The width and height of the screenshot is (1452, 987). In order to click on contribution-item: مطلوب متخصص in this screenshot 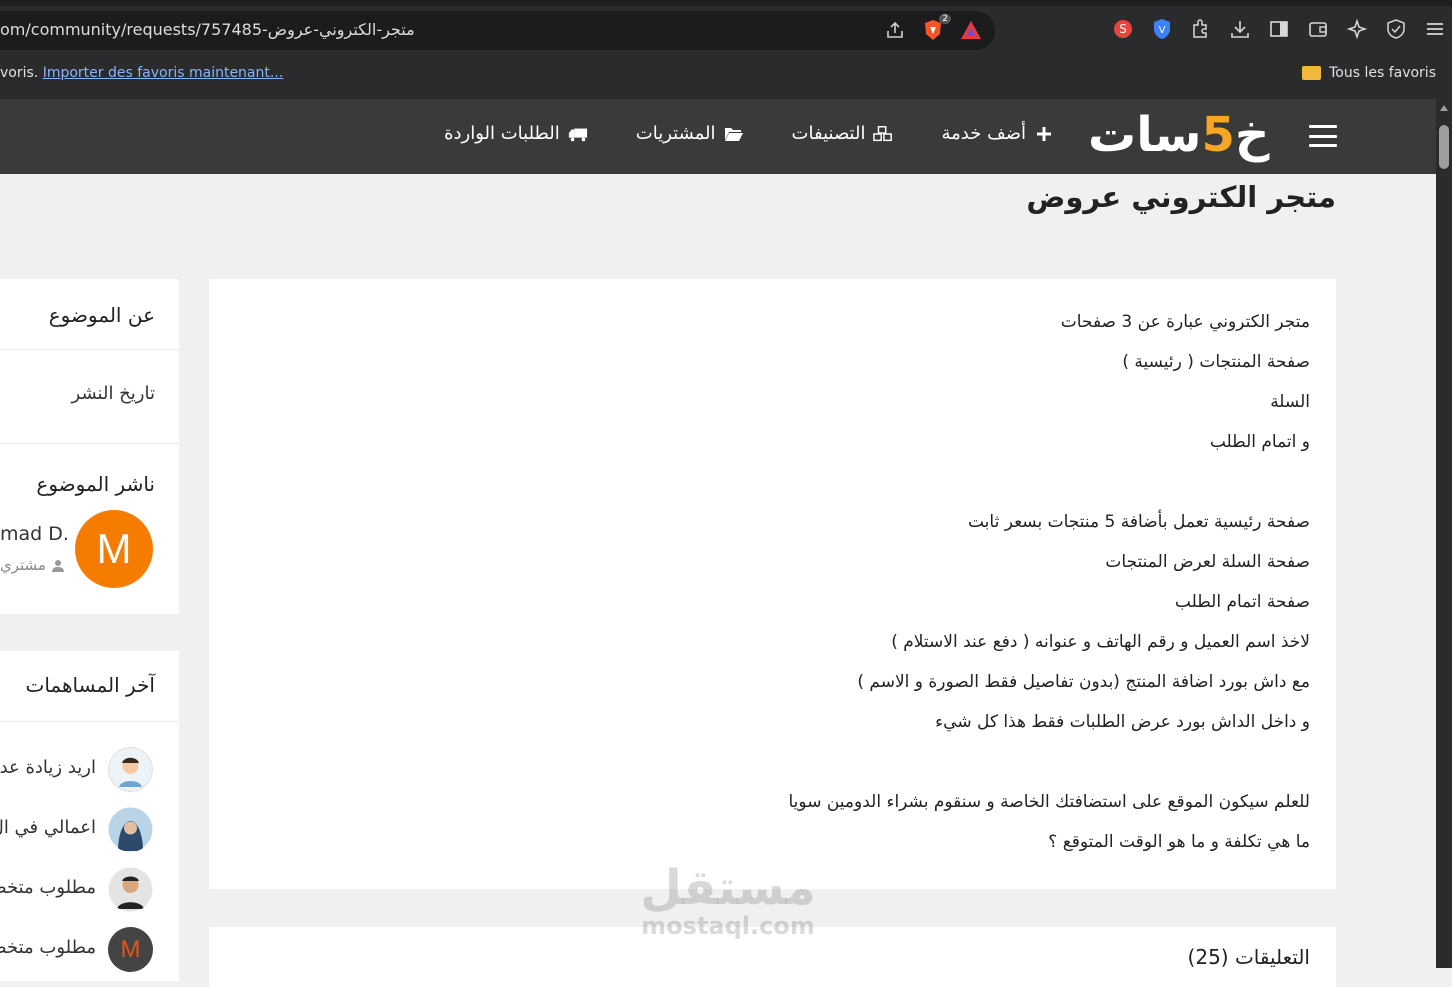, I will do `click(89, 891)`.